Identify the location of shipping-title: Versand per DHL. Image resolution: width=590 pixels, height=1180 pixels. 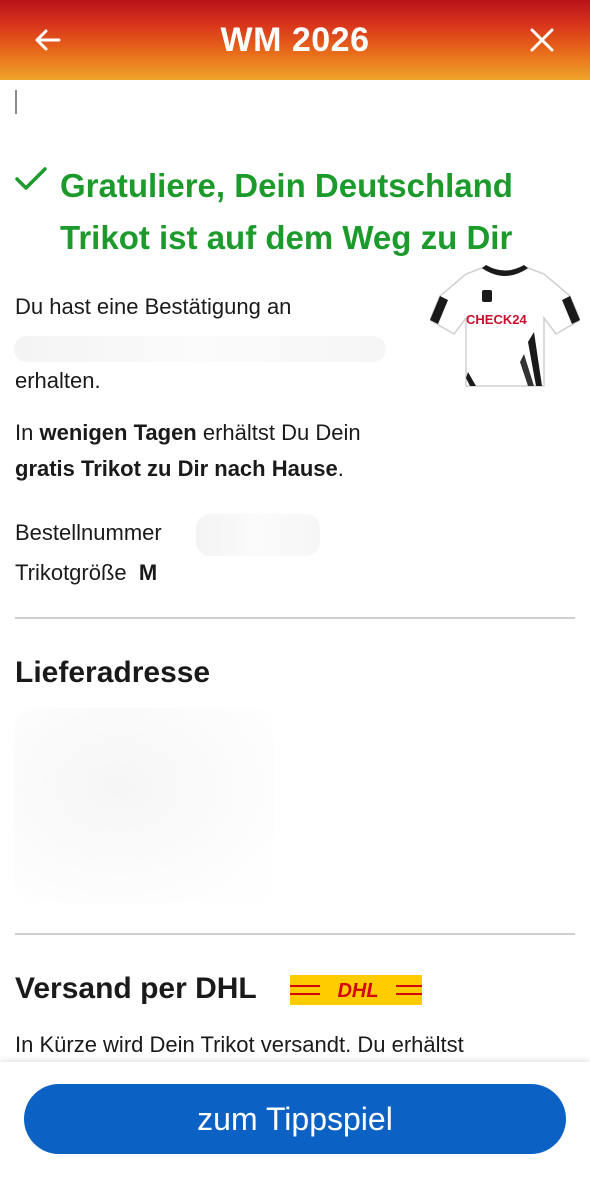
(136, 988).